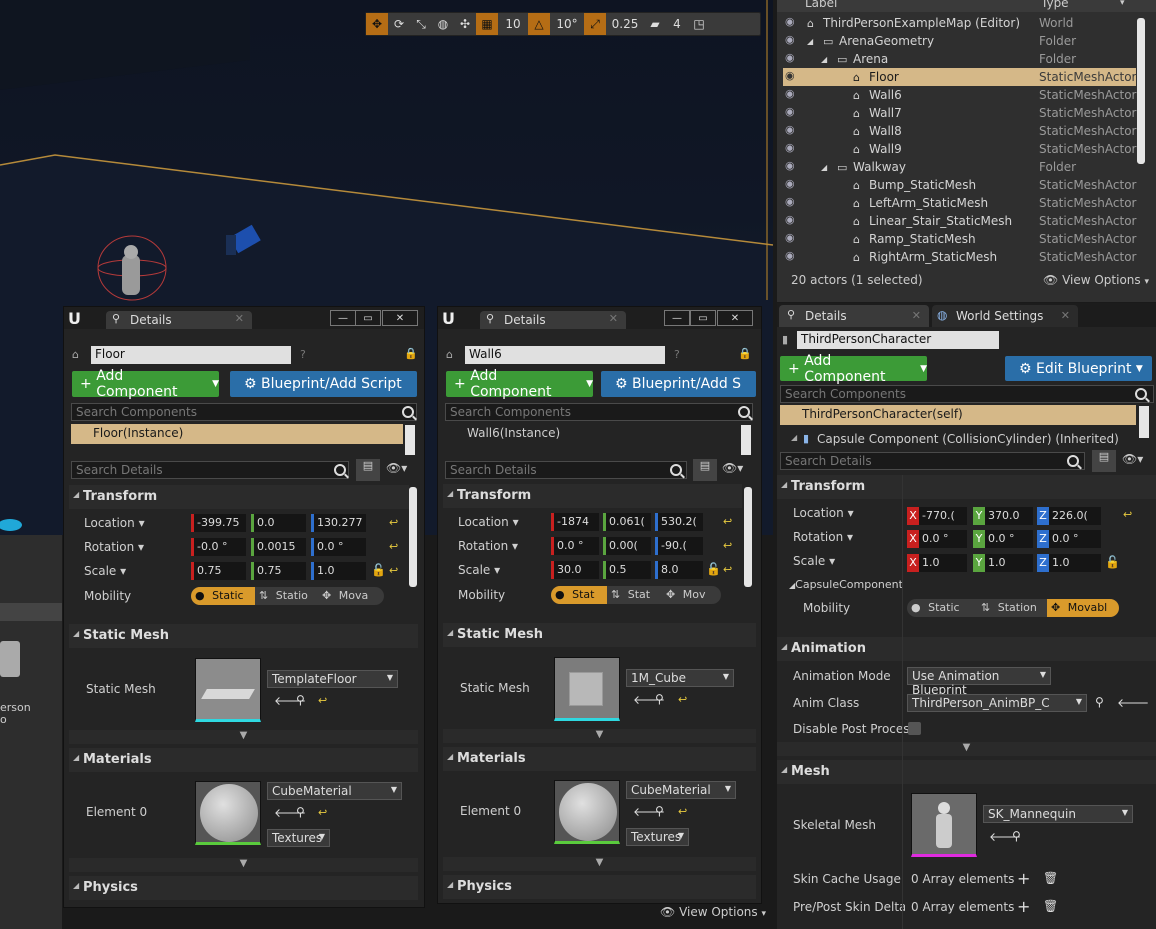  I want to click on location-x-field: -1874, so click(575, 522).